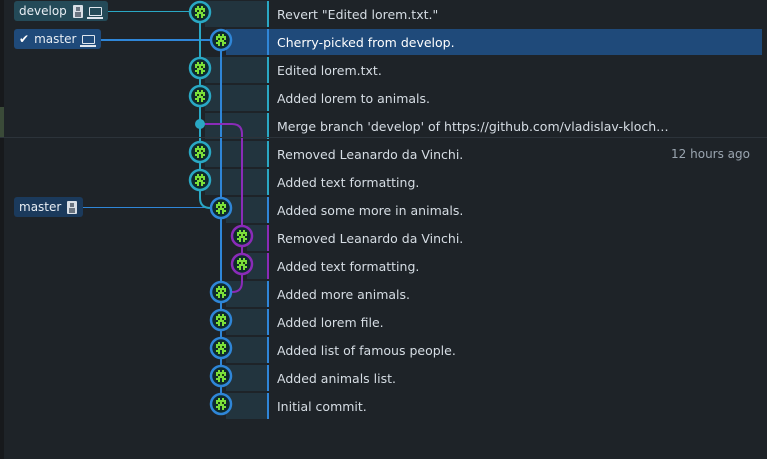 This screenshot has height=459, width=767. What do you see at coordinates (383, 137) in the screenshot?
I see `section-divider` at bounding box center [383, 137].